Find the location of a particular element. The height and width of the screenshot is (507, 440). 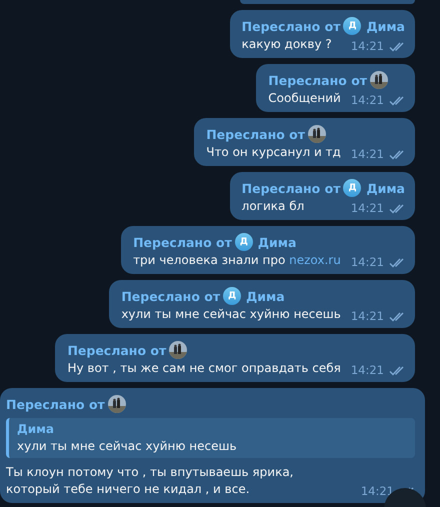

quote-author: Дима is located at coordinates (36, 429).